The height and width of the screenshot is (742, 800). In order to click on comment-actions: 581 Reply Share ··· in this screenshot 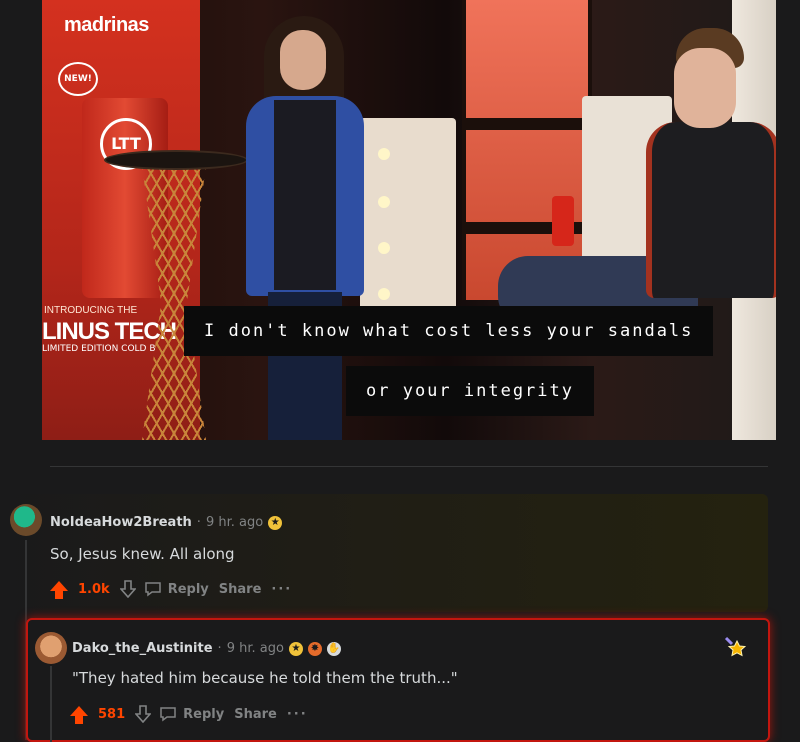, I will do `click(189, 714)`.